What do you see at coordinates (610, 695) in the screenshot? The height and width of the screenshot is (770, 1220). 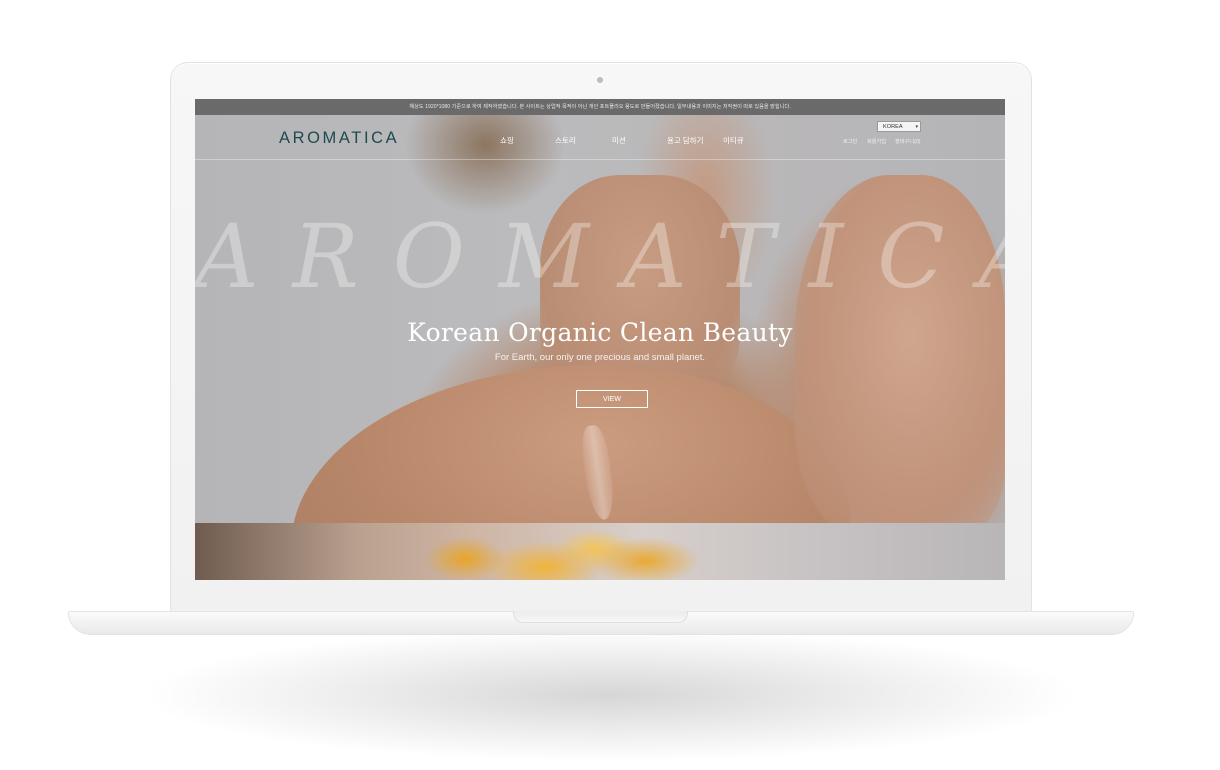 I see `laptop-shadow` at bounding box center [610, 695].